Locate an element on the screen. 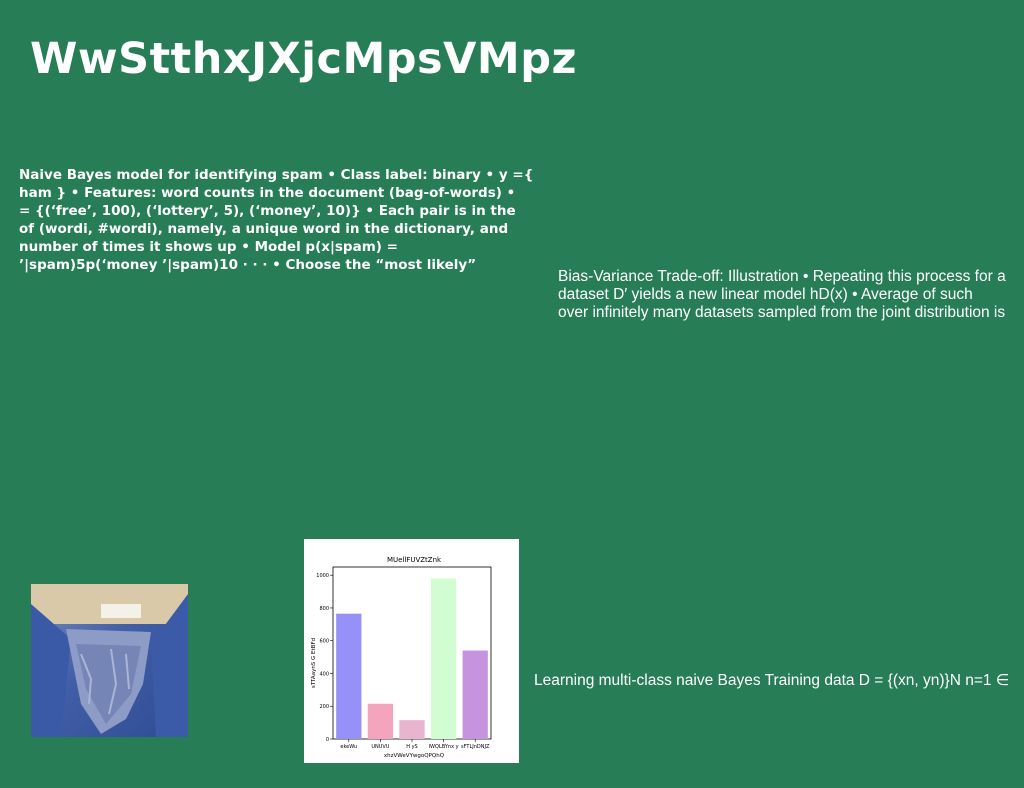 This screenshot has width=1024, height=788. y-tick-label: 400 is located at coordinates (324, 674).